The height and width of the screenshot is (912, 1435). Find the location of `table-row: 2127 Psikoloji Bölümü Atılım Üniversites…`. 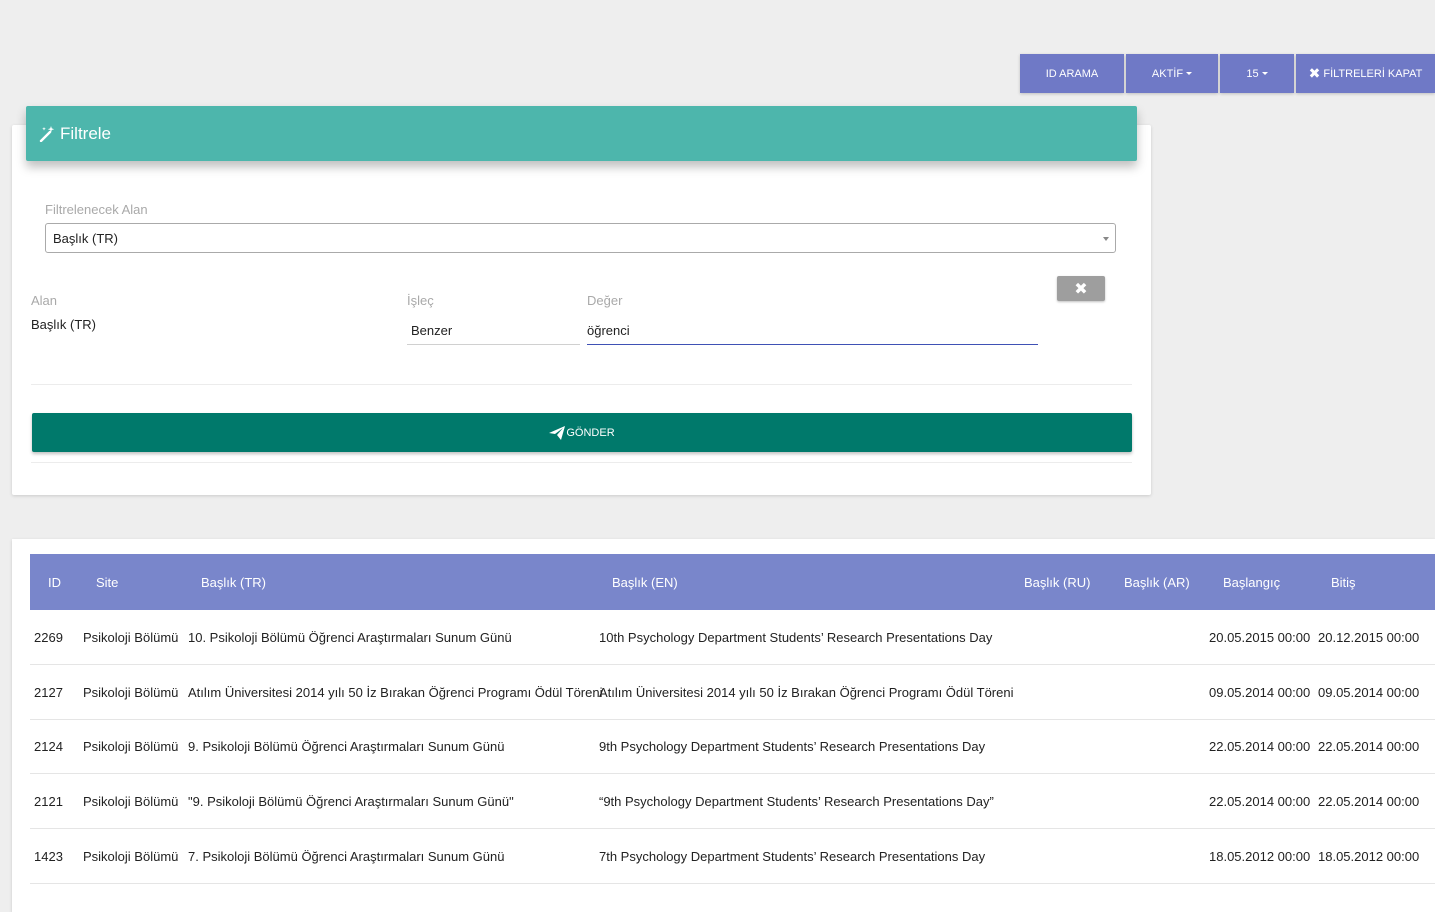

table-row: 2127 Psikoloji Bölümü Atılım Üniversites… is located at coordinates (732, 692).